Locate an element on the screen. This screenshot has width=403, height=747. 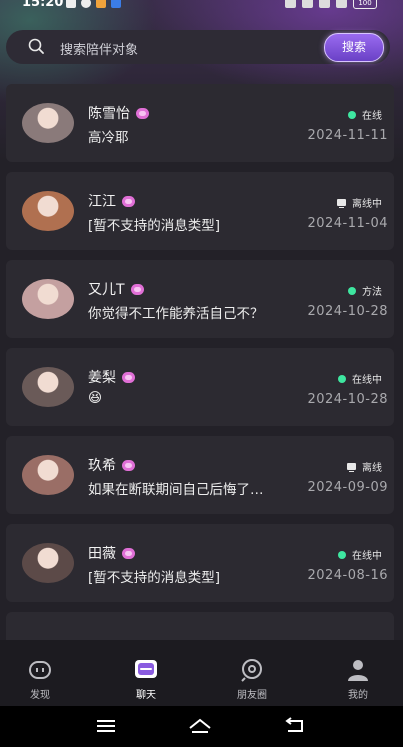
search-bar: 搜索陪伴对象 搜索 is located at coordinates (198, 47).